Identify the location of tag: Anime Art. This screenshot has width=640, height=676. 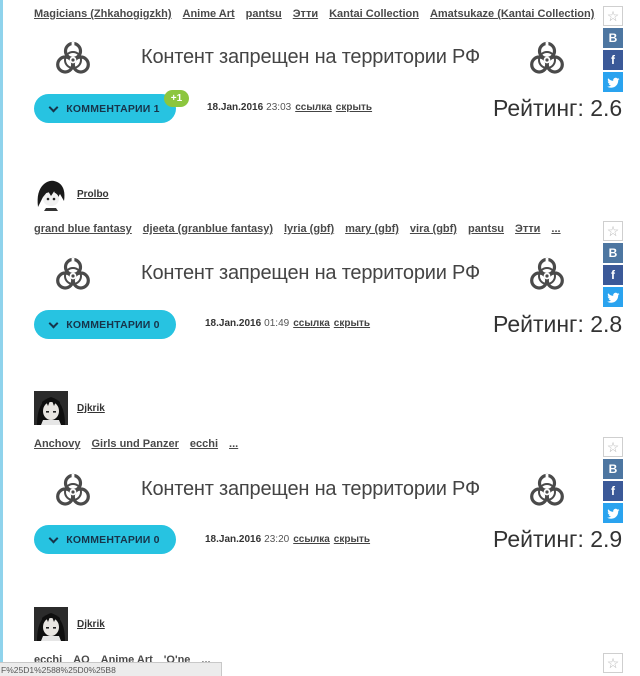
(209, 14).